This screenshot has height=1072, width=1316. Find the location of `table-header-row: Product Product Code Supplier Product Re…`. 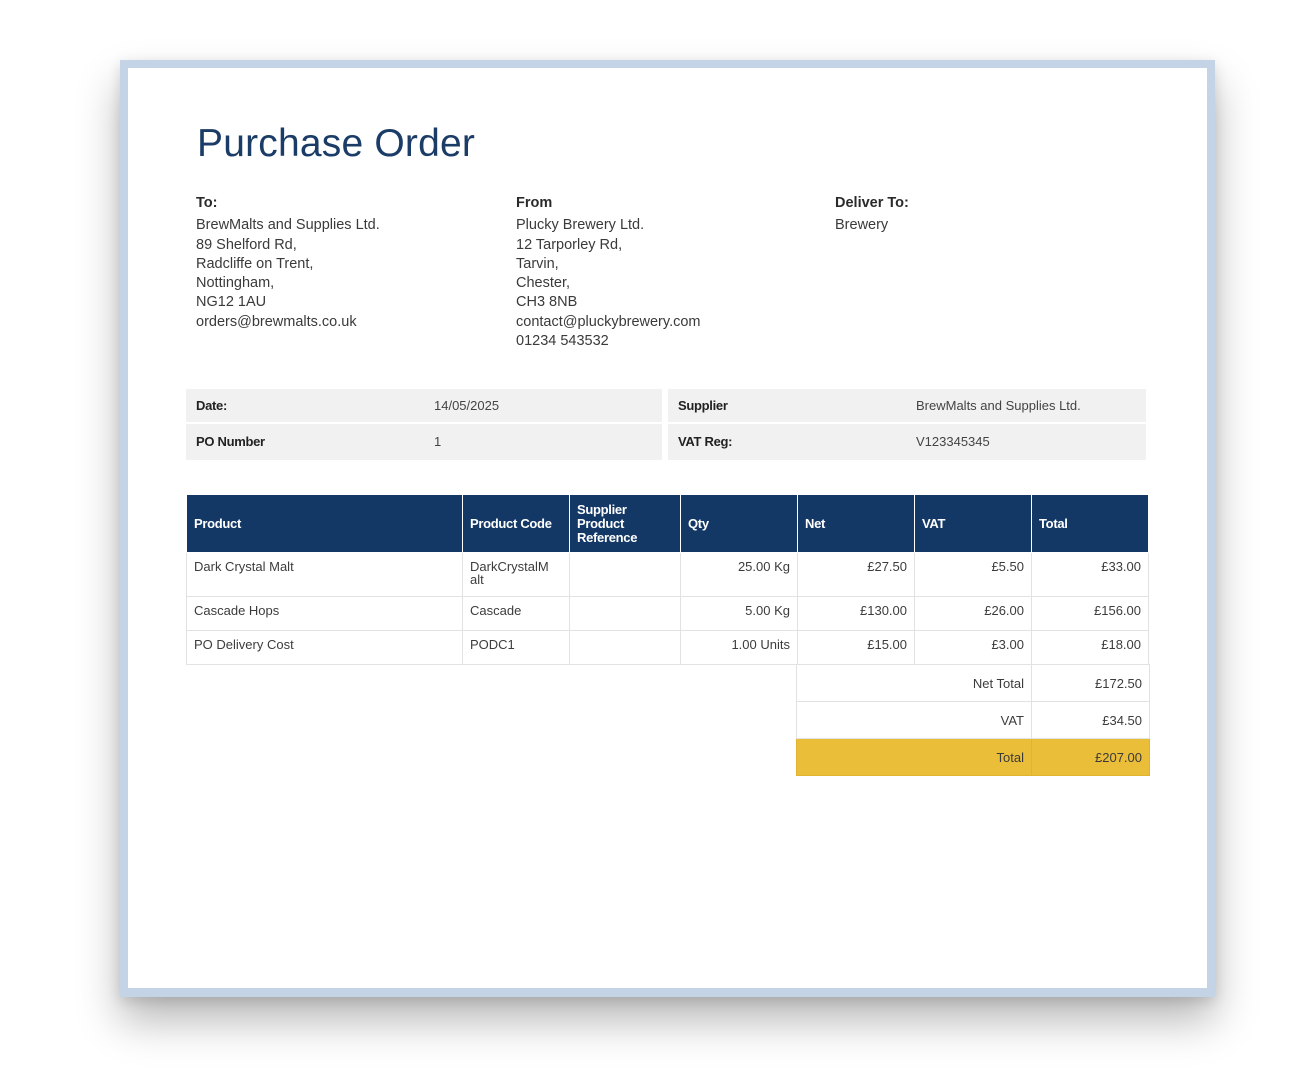

table-header-row: Product Product Code Supplier Product Re… is located at coordinates (667, 523).